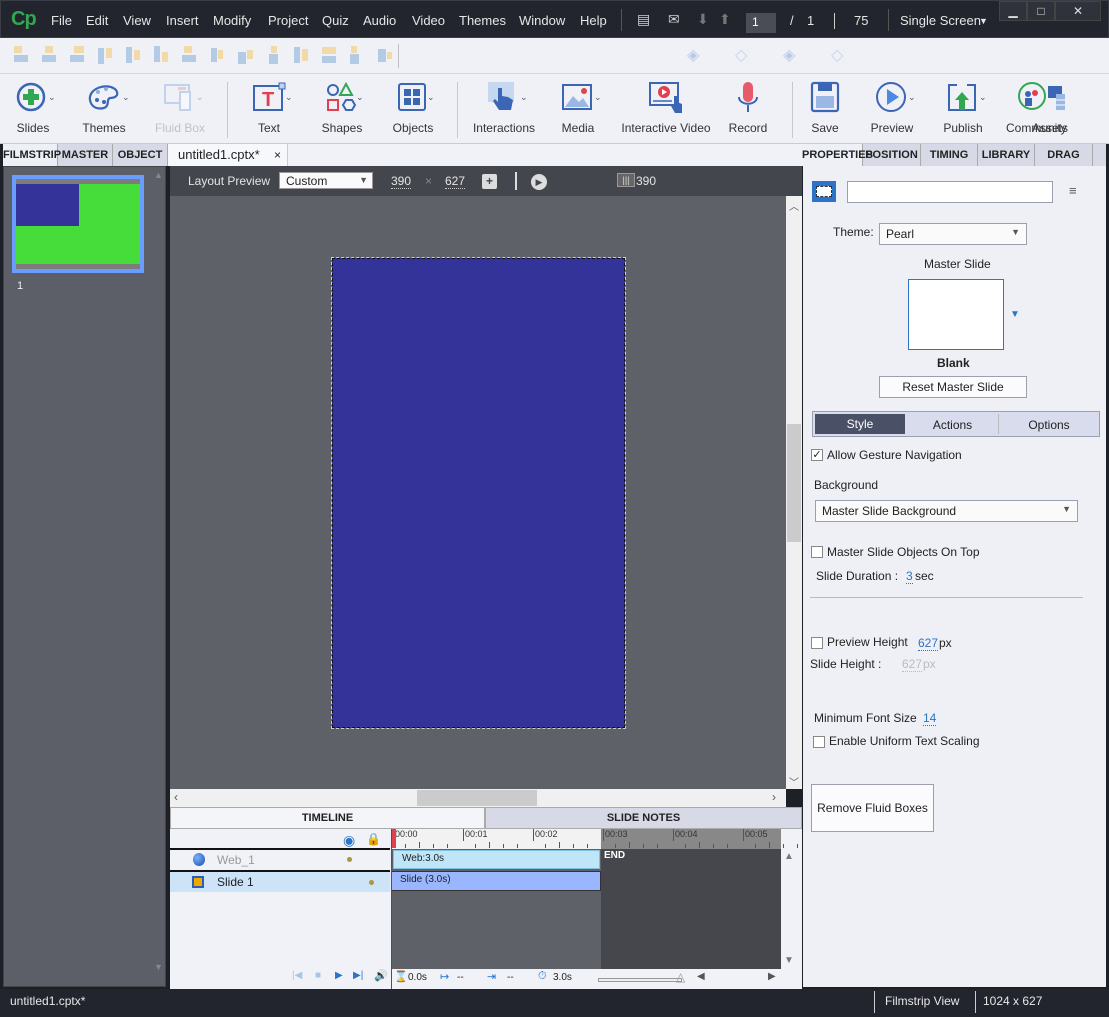 This screenshot has width=1109, height=1017. I want to click on menu-window: Window, so click(542, 20).